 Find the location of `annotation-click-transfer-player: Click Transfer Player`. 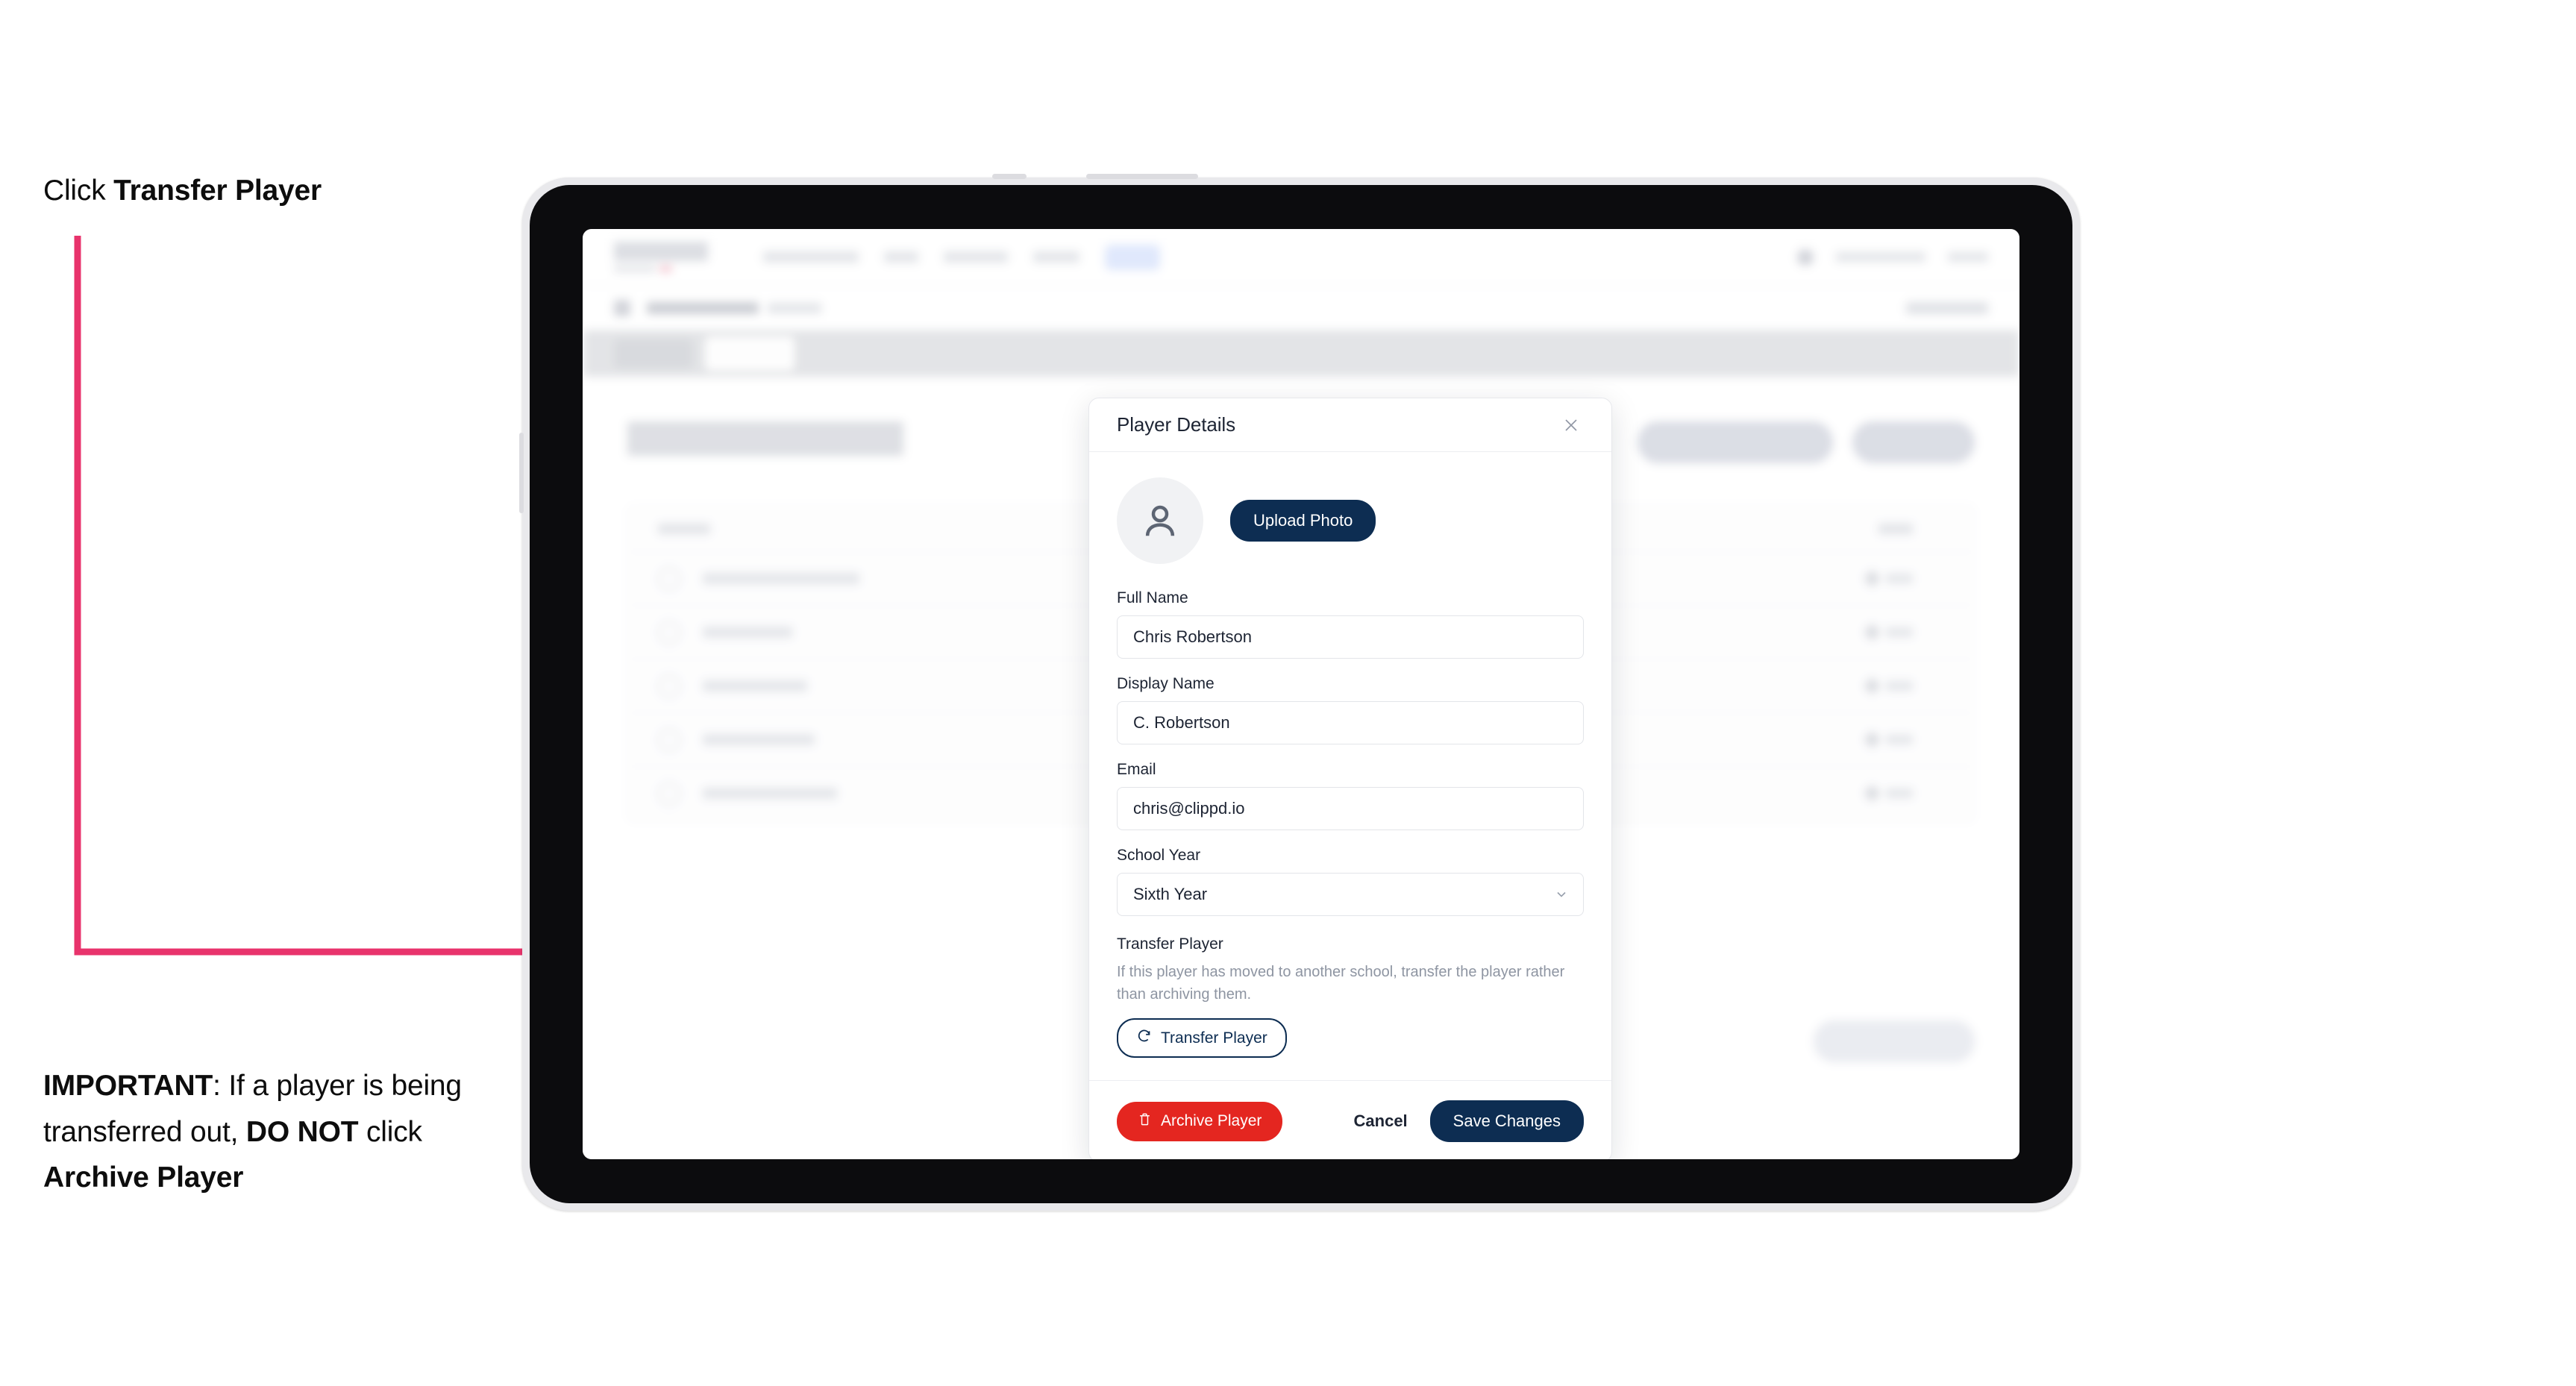

annotation-click-transfer-player: Click Transfer Player is located at coordinates (182, 191).